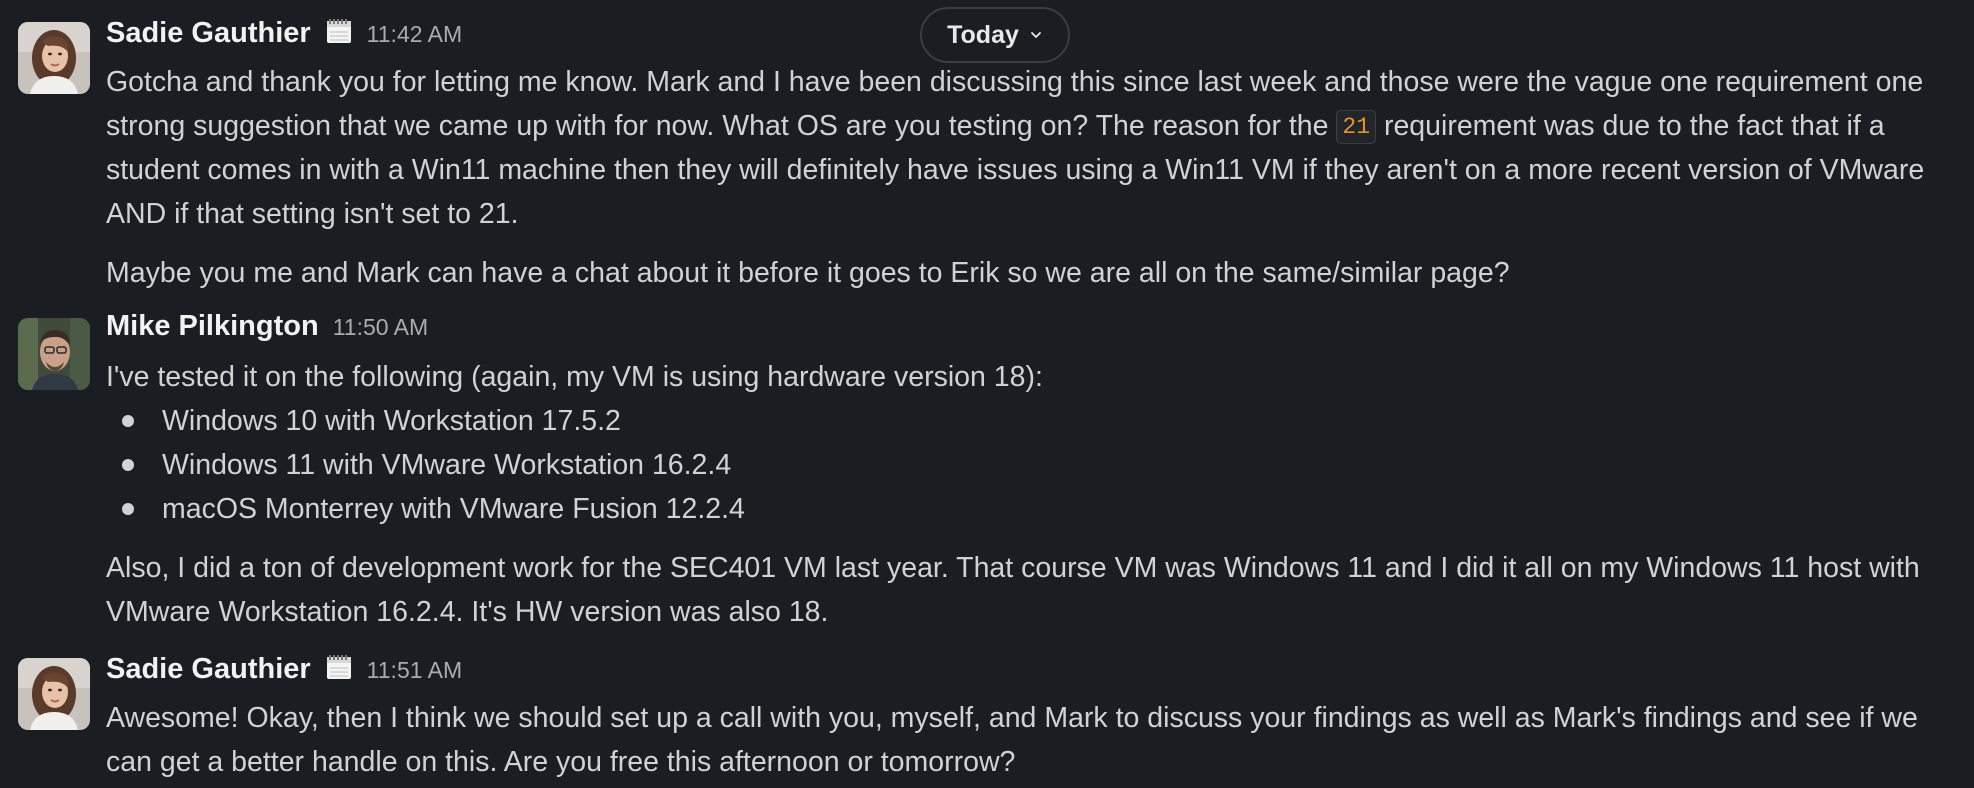  I want to click on inline-code: 21, so click(1356, 127).